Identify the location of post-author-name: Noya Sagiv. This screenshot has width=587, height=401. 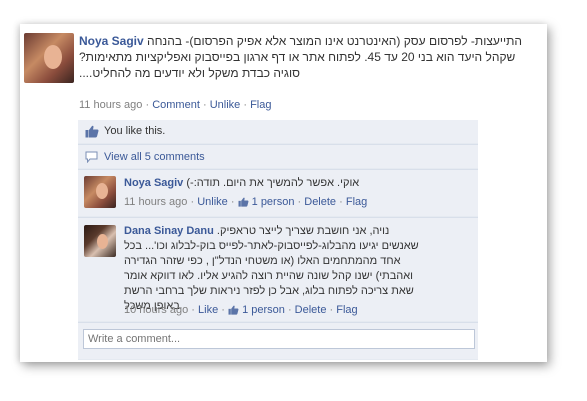
(111, 41).